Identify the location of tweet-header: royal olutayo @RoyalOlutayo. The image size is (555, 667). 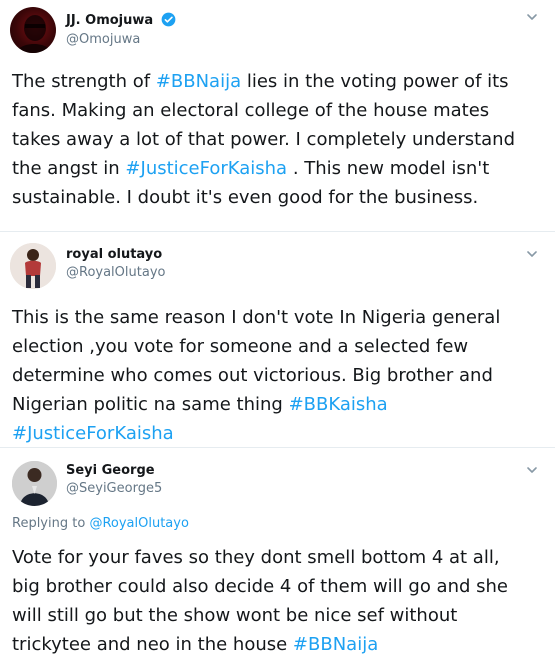
(115, 264).